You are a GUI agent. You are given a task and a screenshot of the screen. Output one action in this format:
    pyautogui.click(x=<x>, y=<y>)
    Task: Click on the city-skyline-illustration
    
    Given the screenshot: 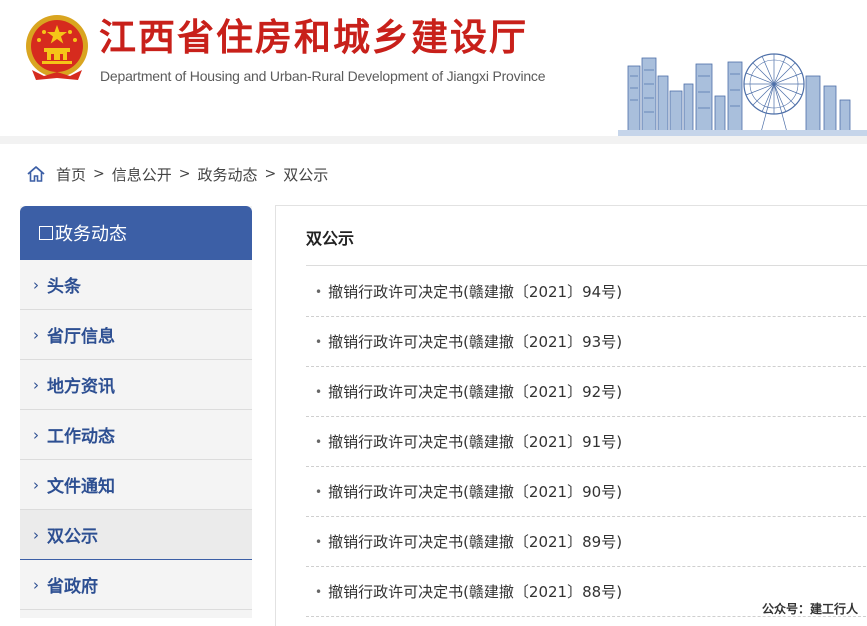 What is the action you would take?
    pyautogui.click(x=742, y=94)
    